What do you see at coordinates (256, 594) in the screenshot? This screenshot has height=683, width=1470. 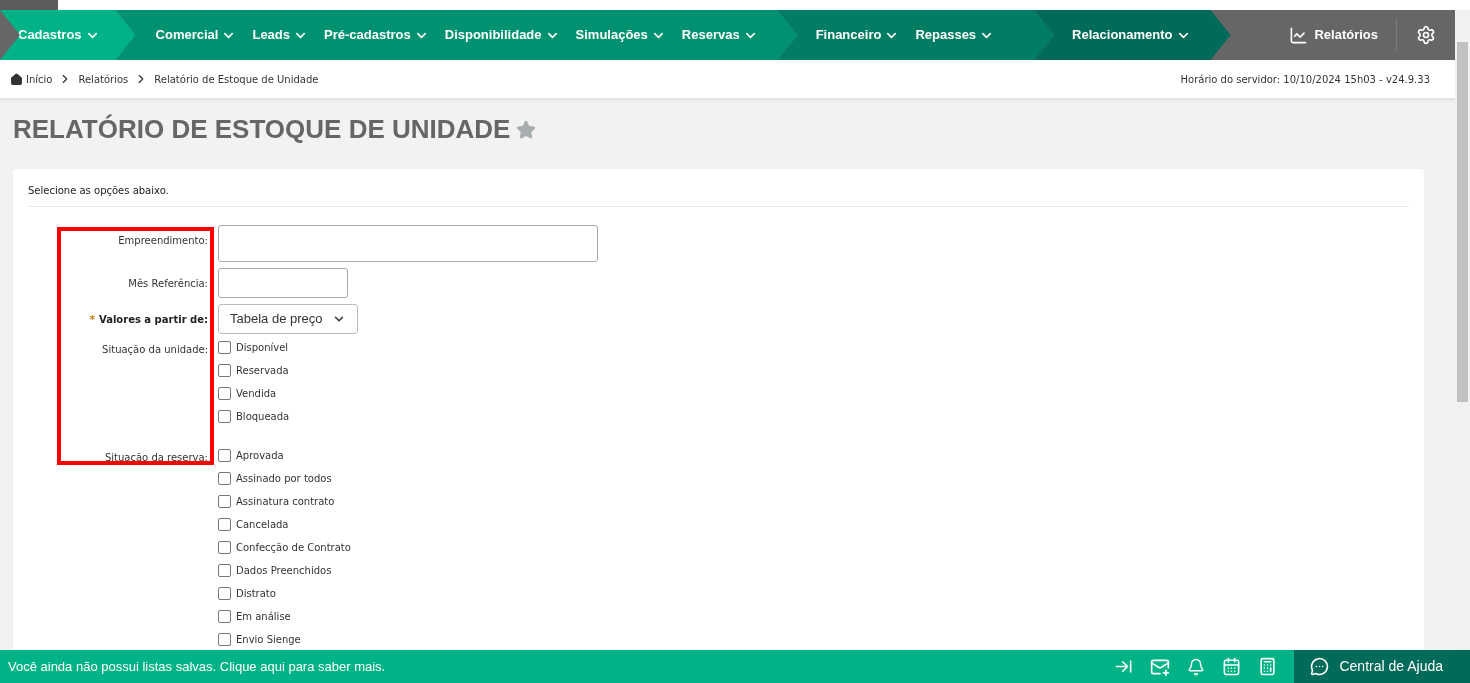 I see `checkbox-label: Distrato` at bounding box center [256, 594].